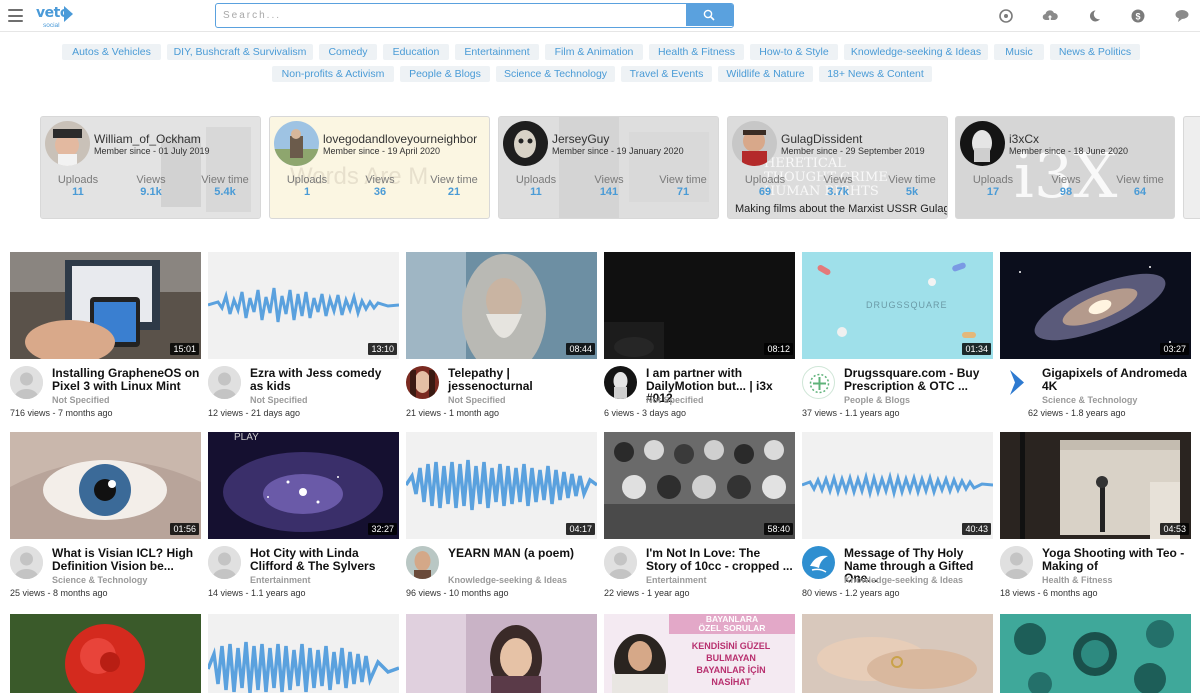 The height and width of the screenshot is (693, 1200). What do you see at coordinates (1095, 485) in the screenshot?
I see `video-thumbnail: 04:53` at bounding box center [1095, 485].